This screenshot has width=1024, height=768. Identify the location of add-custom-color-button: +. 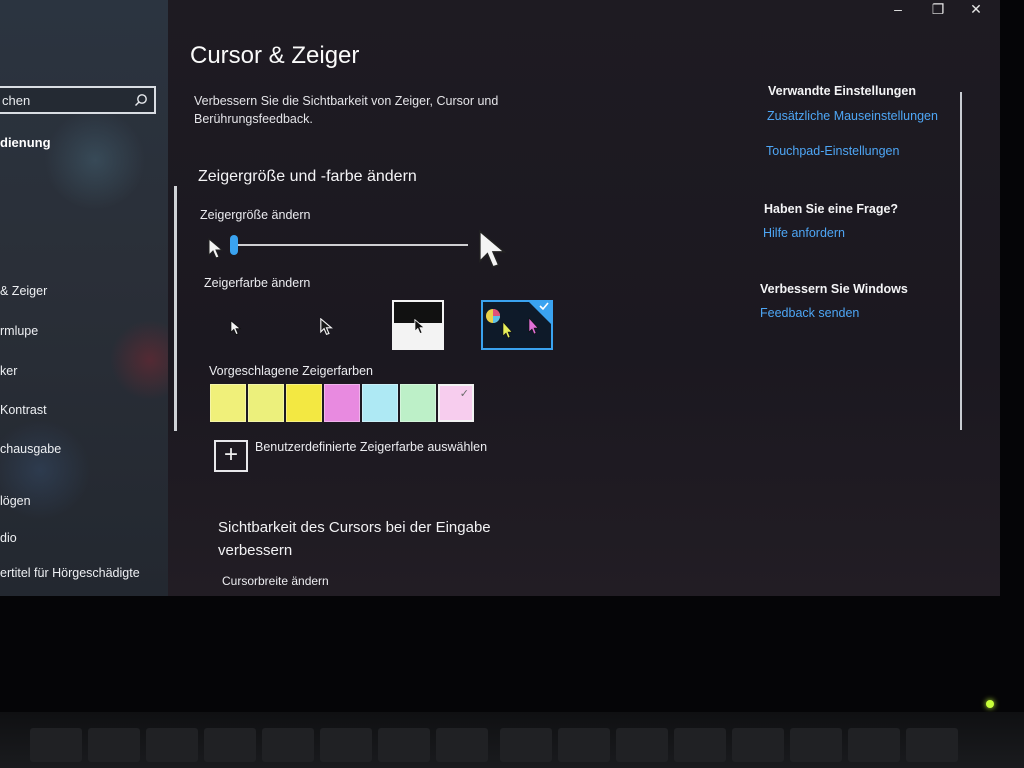
(231, 456).